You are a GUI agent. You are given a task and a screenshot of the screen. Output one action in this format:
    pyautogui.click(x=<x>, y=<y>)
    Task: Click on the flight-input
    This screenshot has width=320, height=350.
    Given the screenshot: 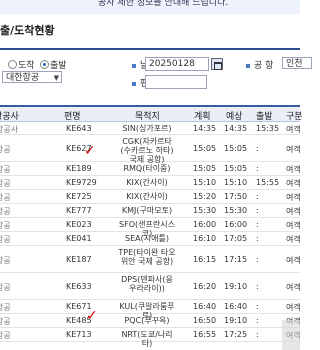 What is the action you would take?
    pyautogui.click(x=176, y=82)
    